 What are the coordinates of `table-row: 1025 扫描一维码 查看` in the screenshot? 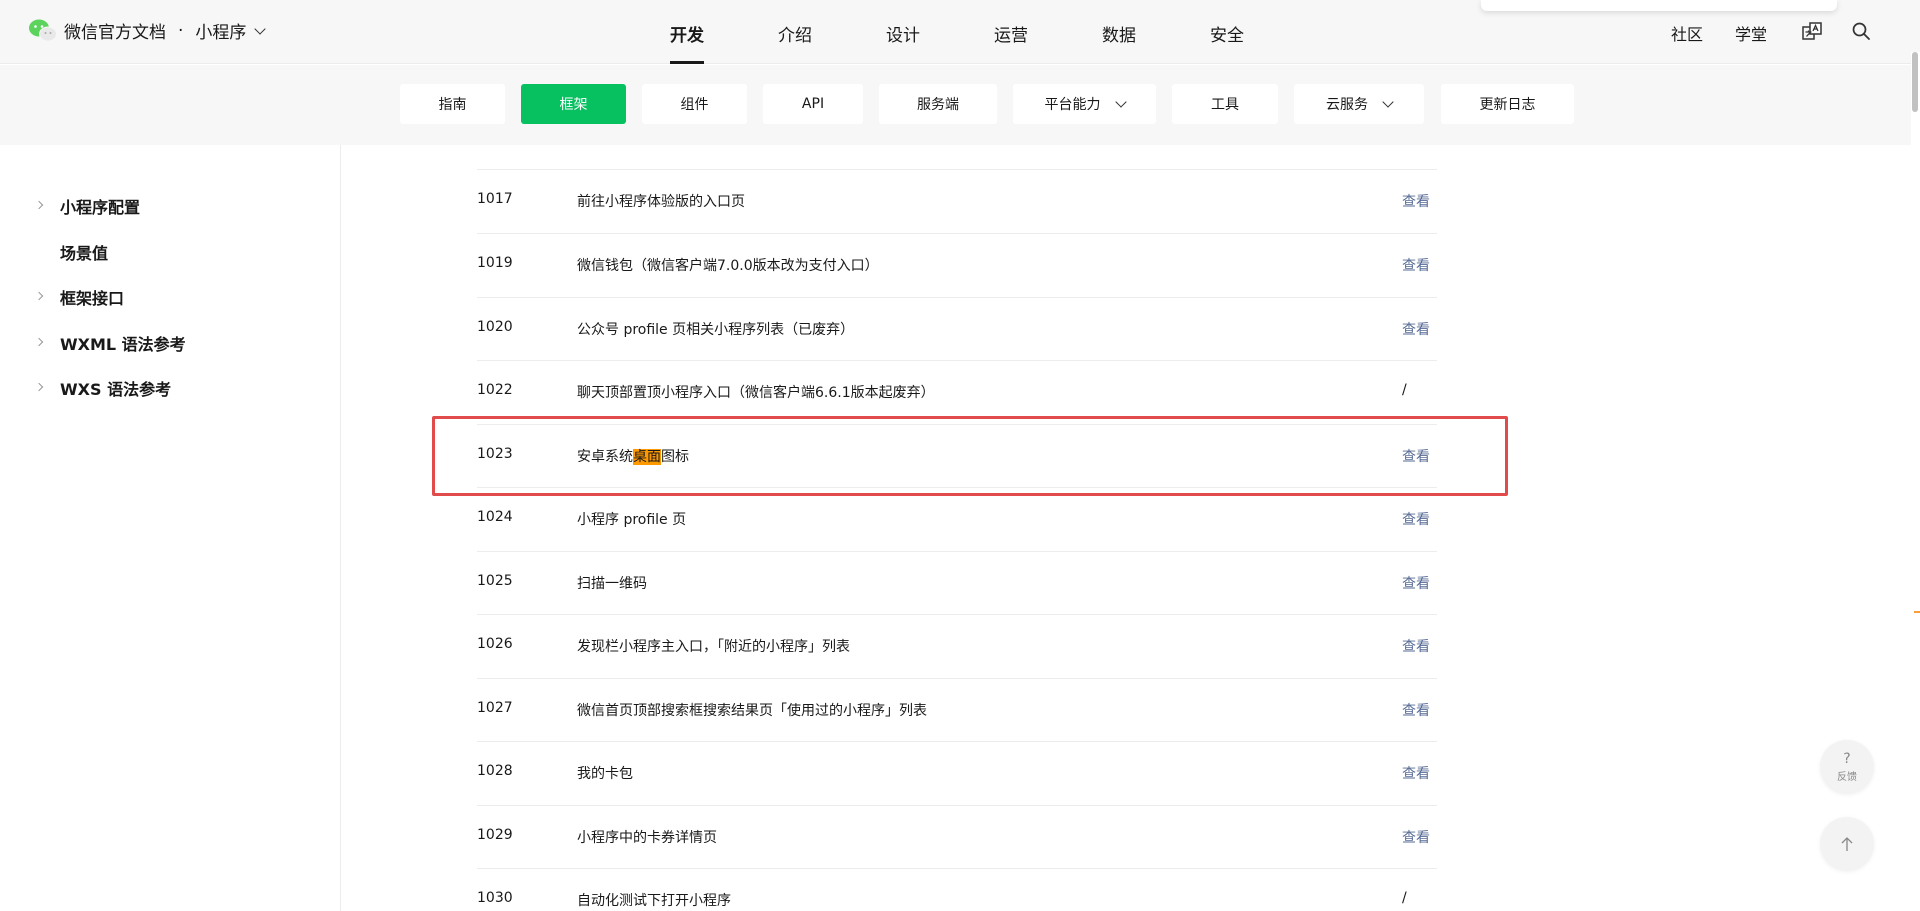 It's located at (957, 583).